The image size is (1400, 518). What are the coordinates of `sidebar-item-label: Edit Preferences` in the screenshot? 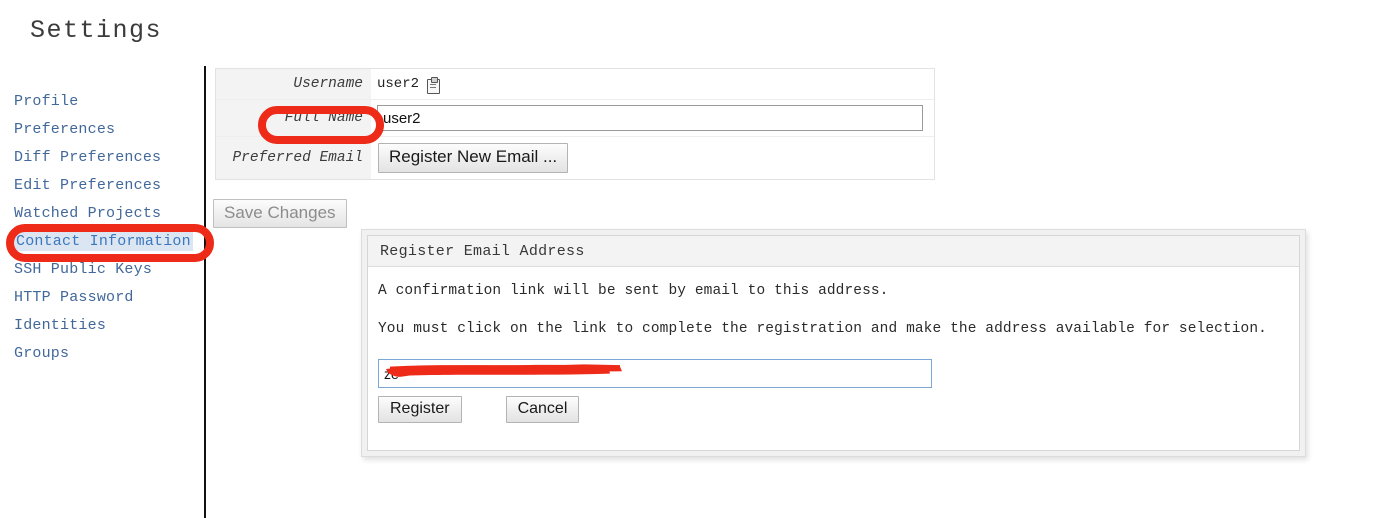 It's located at (88, 185).